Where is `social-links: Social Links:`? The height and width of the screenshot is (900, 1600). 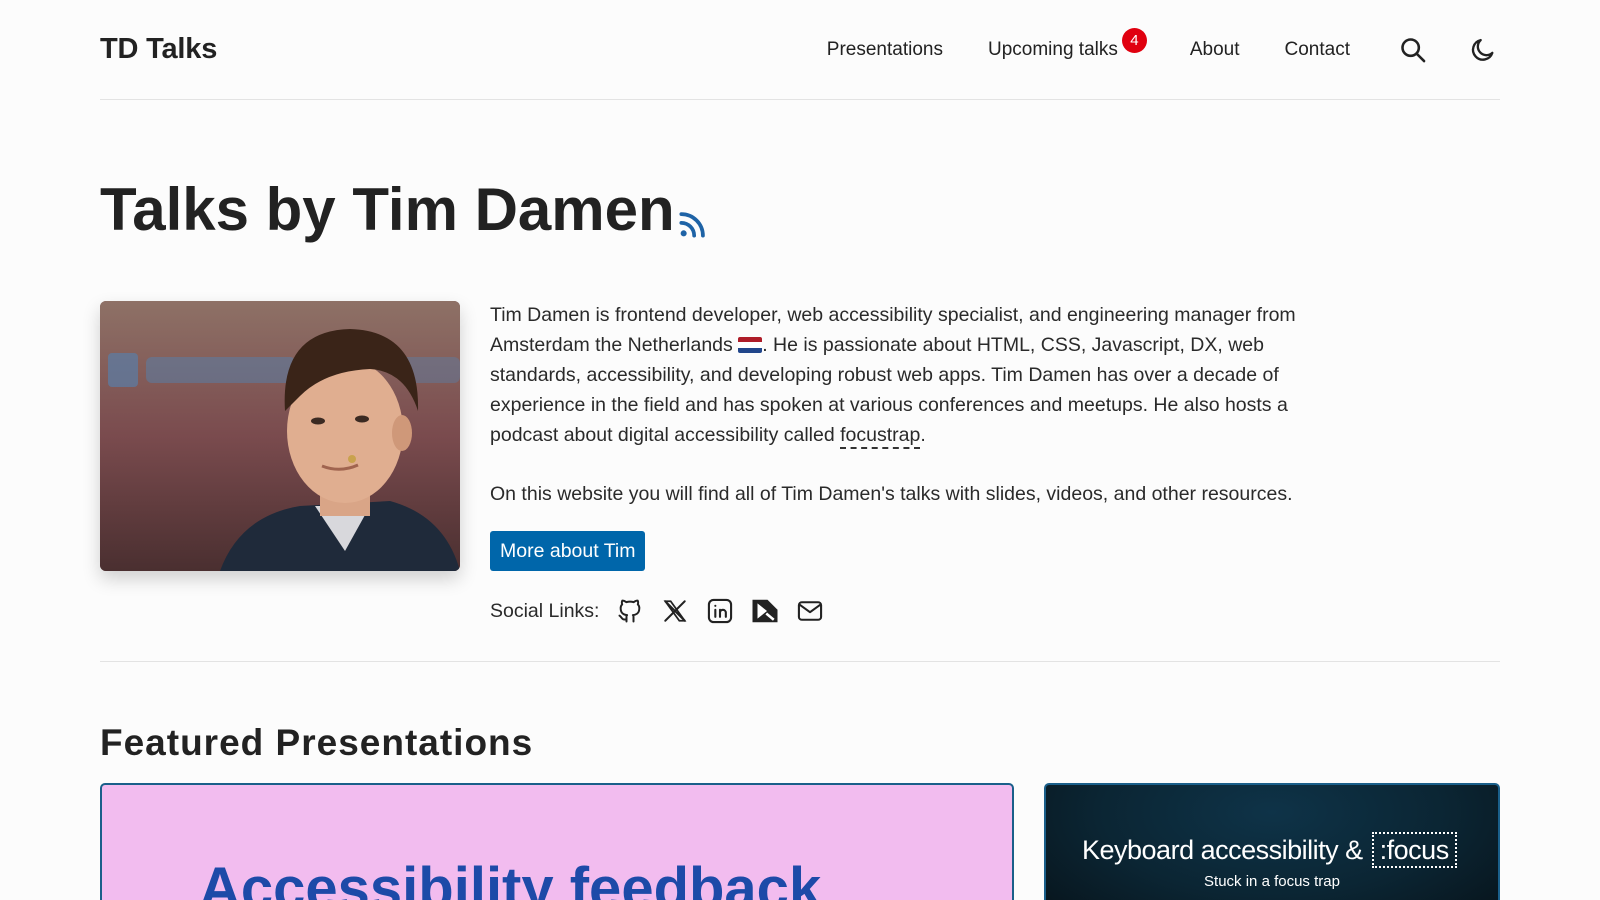 social-links: Social Links: is located at coordinates (665, 611).